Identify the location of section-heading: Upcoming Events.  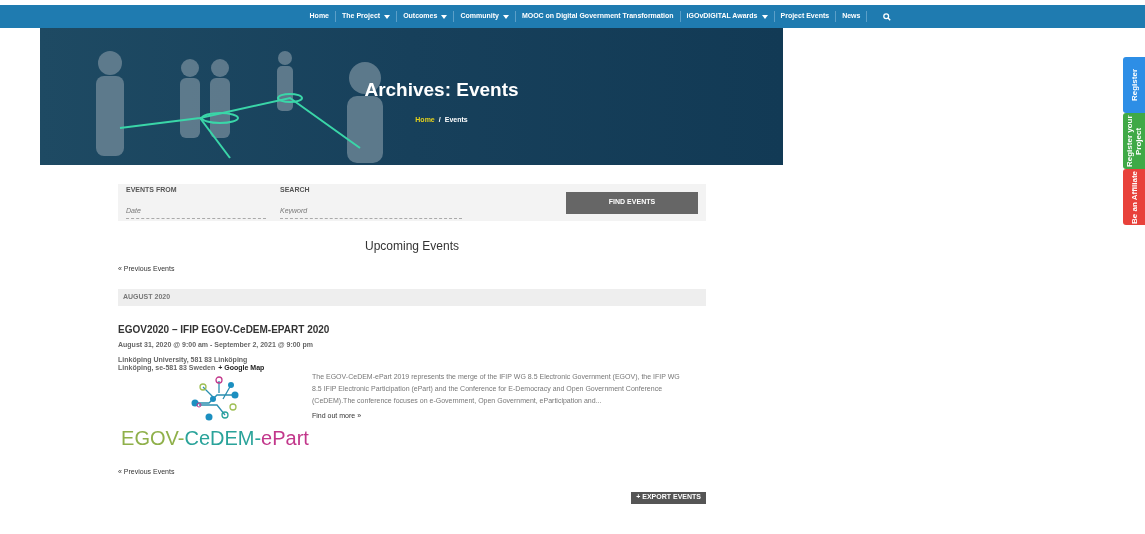
(411, 246).